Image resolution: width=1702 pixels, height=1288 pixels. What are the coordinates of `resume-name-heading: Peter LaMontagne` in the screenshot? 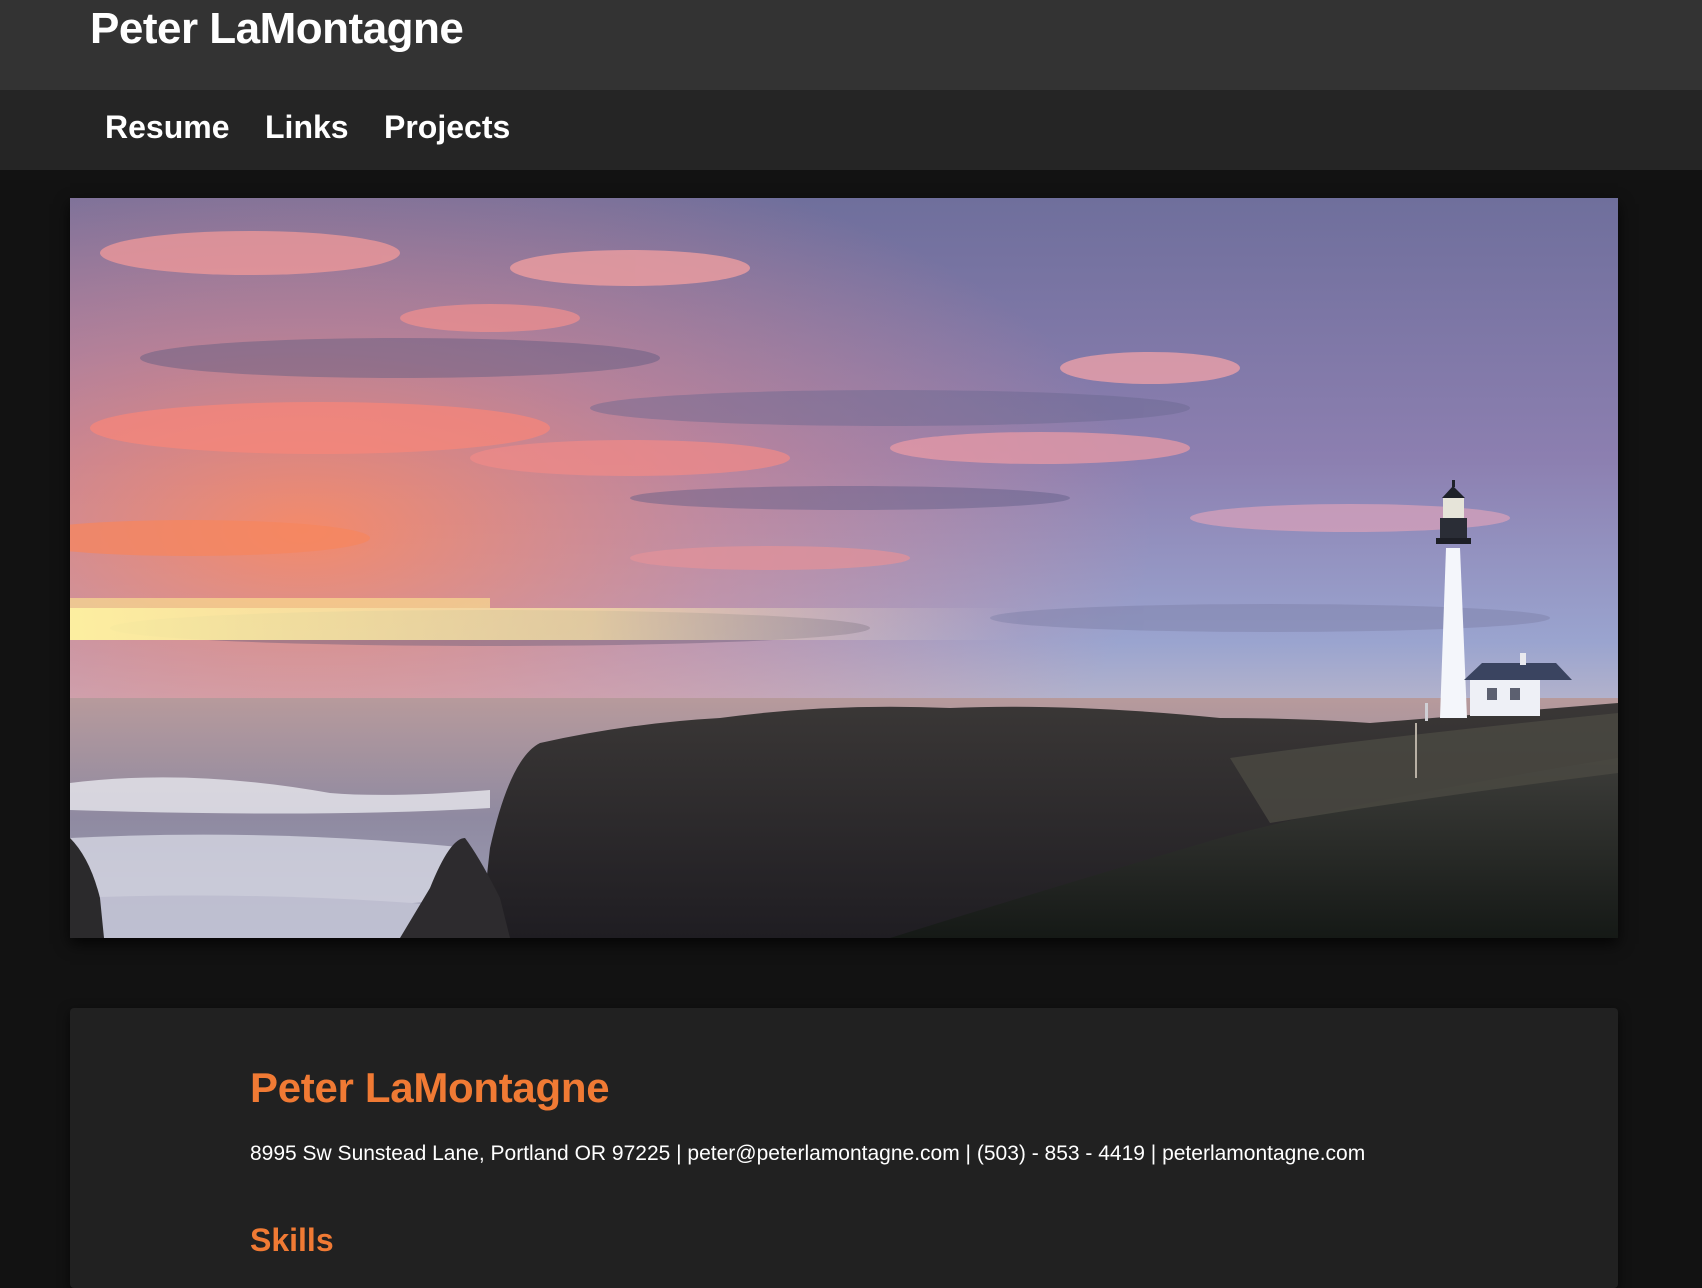 It's located at (430, 1087).